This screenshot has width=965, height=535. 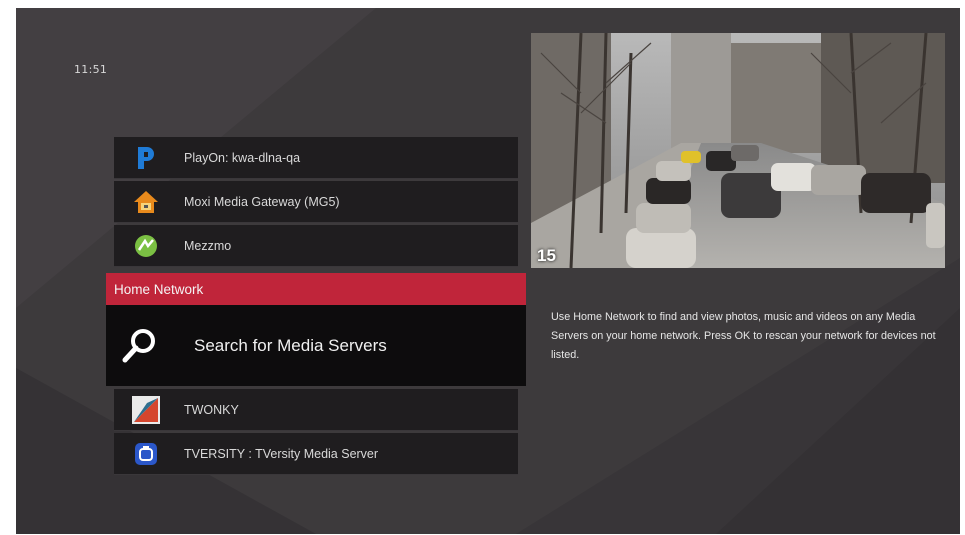 What do you see at coordinates (316, 410) in the screenshot?
I see `list-item-twonky: TWONKY` at bounding box center [316, 410].